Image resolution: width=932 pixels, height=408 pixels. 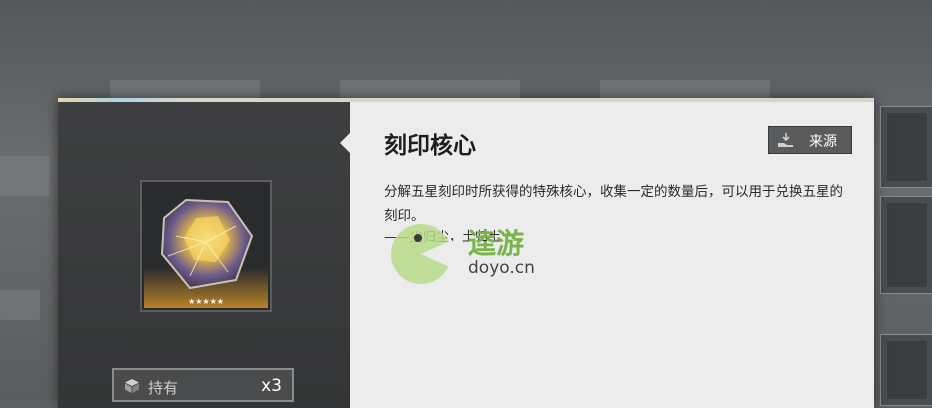 I want to click on rarity-shine, so click(x=118, y=100).